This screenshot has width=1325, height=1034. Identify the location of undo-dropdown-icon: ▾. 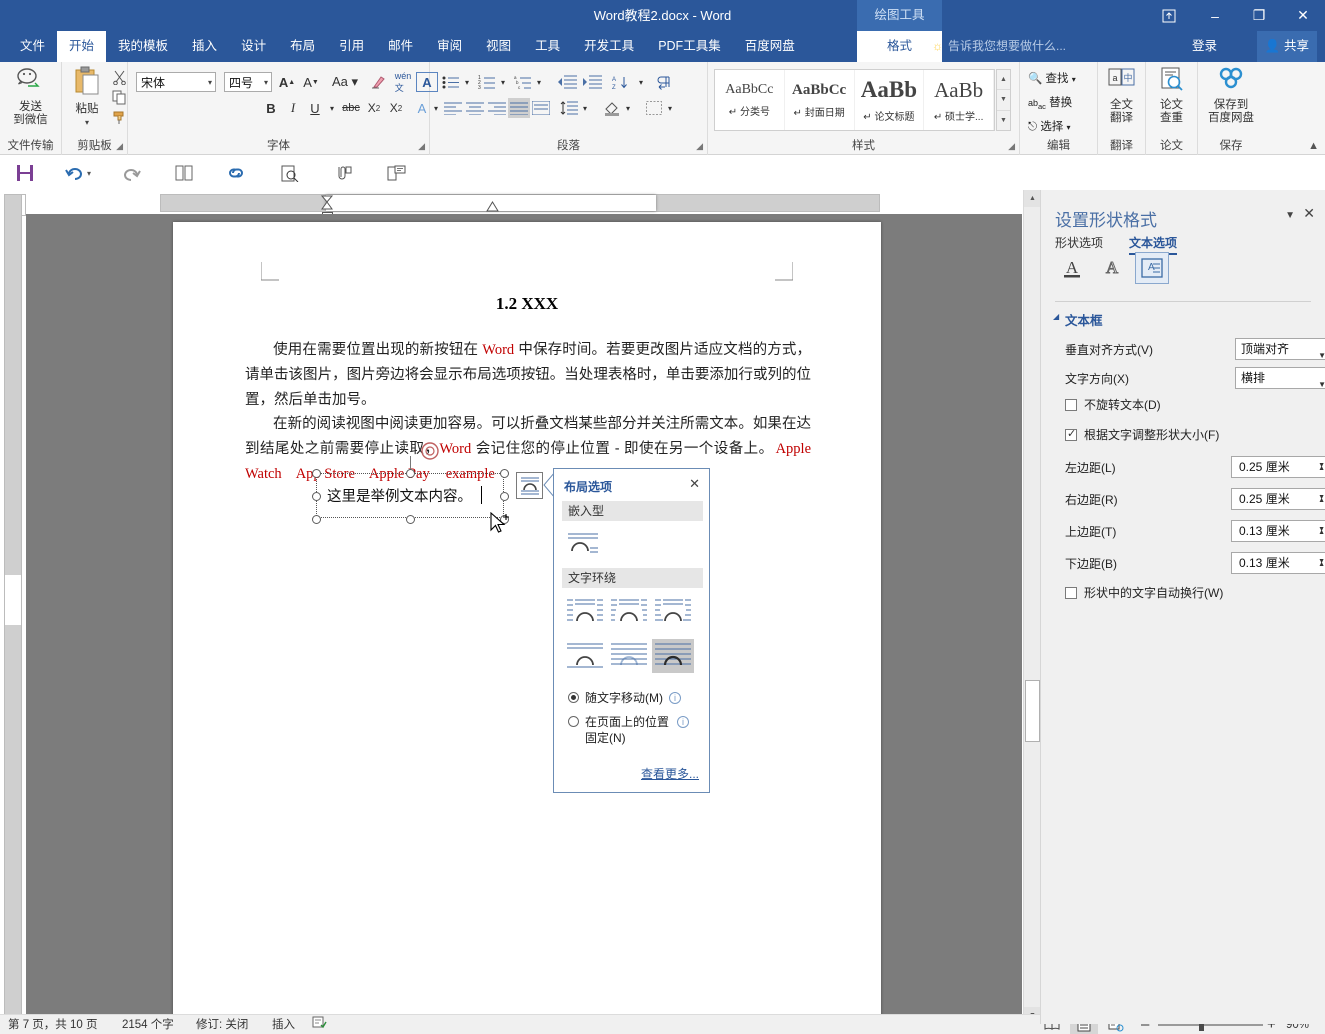
(89, 173).